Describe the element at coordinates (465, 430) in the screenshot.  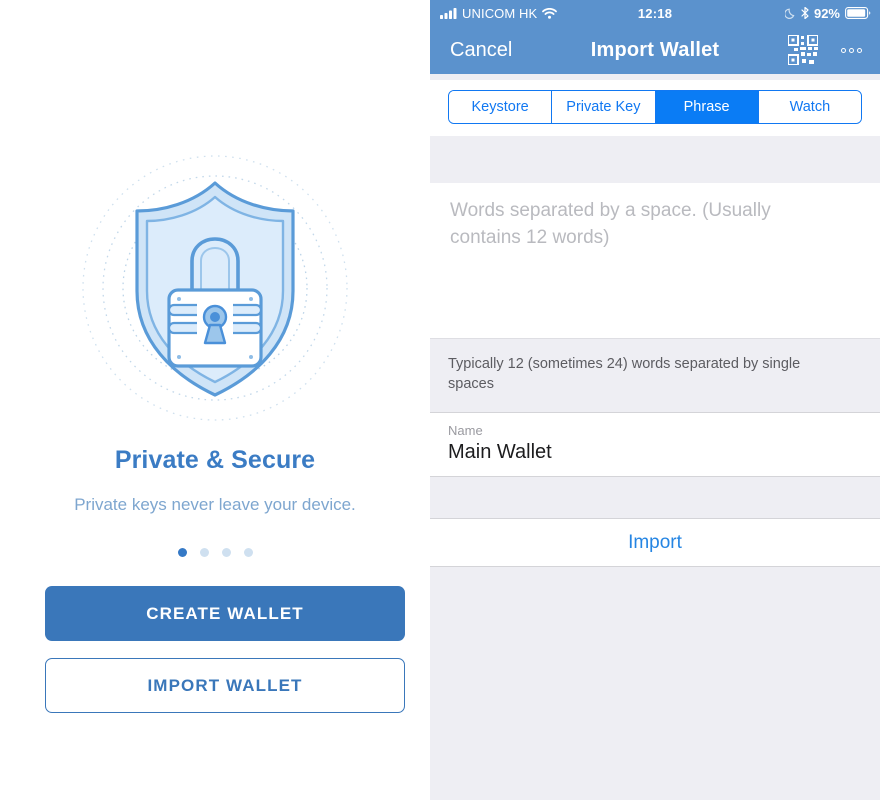
I see `wallet-name-label: Name` at that location.